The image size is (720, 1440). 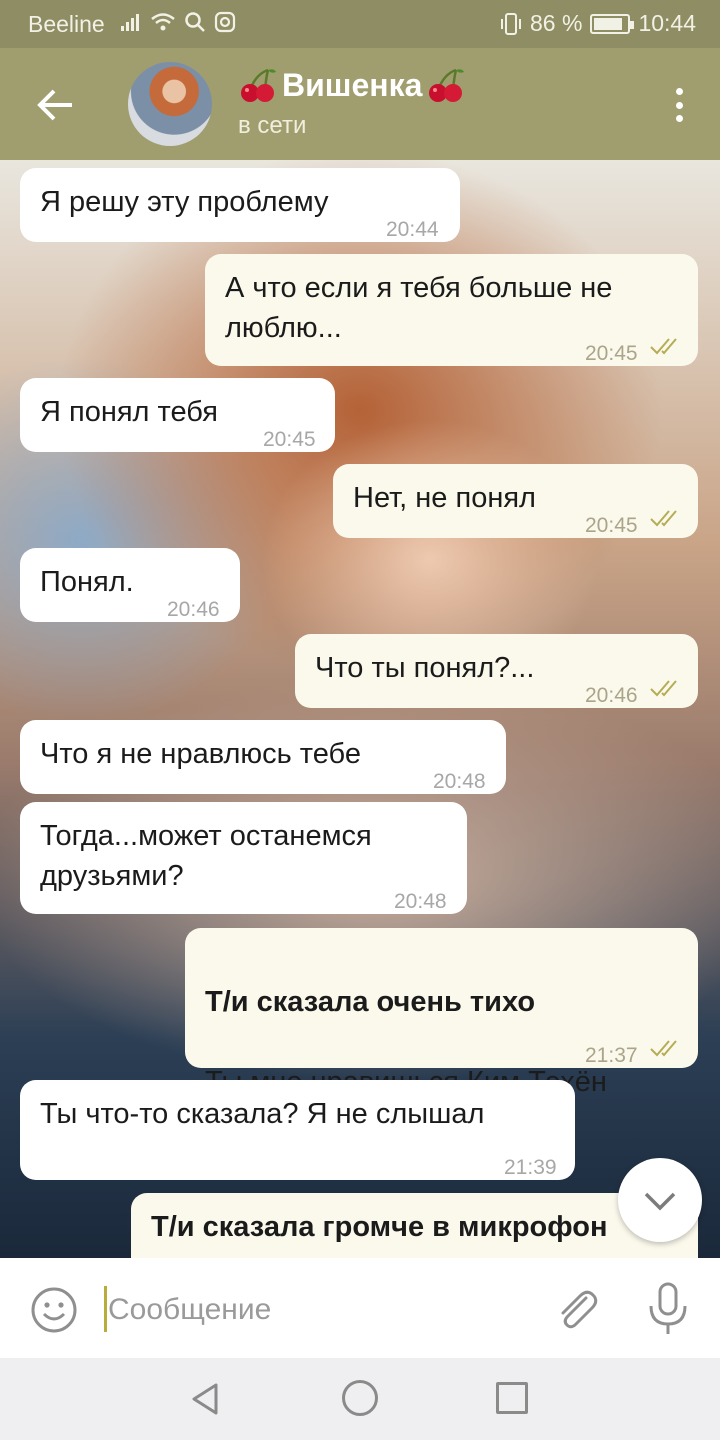 I want to click on status-icons, so click(x=178, y=22).